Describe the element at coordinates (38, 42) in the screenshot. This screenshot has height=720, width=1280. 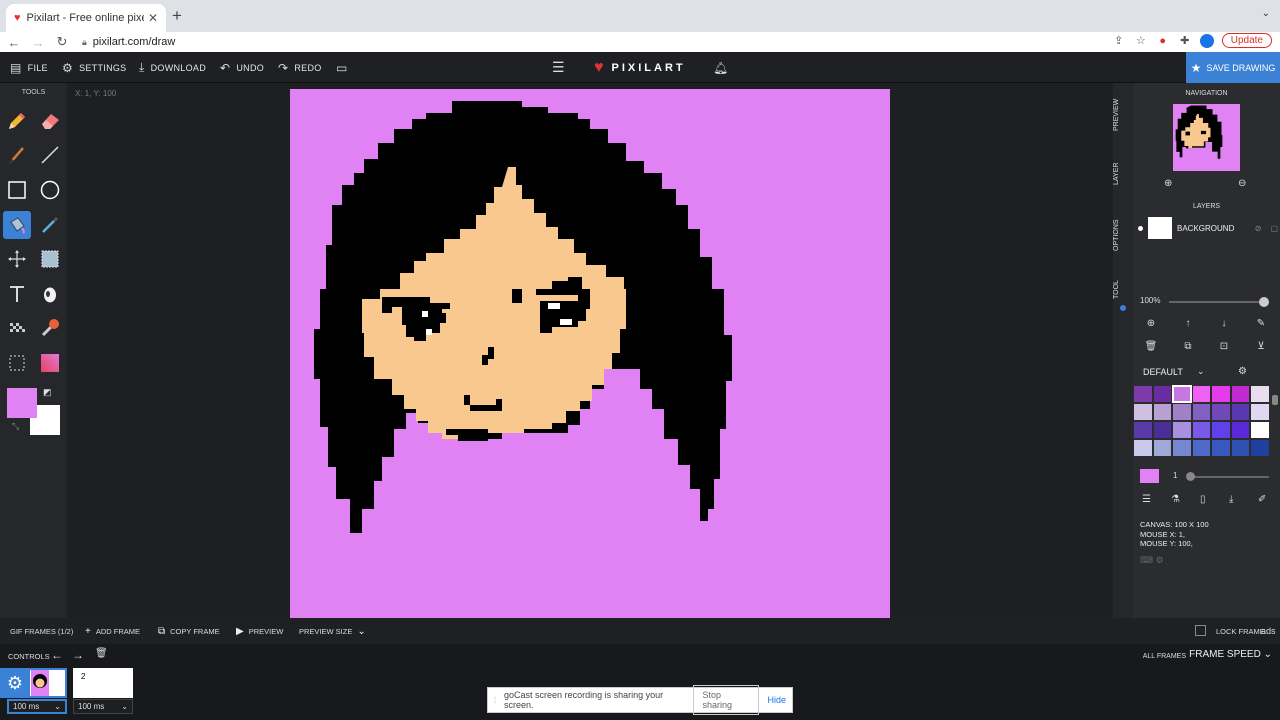
I see `forward-icon: →` at that location.